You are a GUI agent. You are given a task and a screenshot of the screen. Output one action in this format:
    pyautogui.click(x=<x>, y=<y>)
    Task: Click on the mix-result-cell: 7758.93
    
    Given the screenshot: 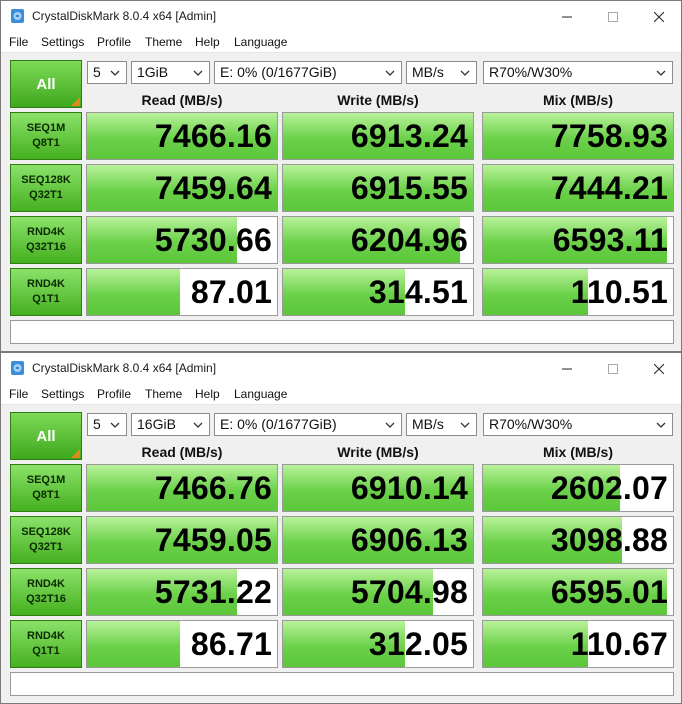 What is the action you would take?
    pyautogui.click(x=578, y=136)
    